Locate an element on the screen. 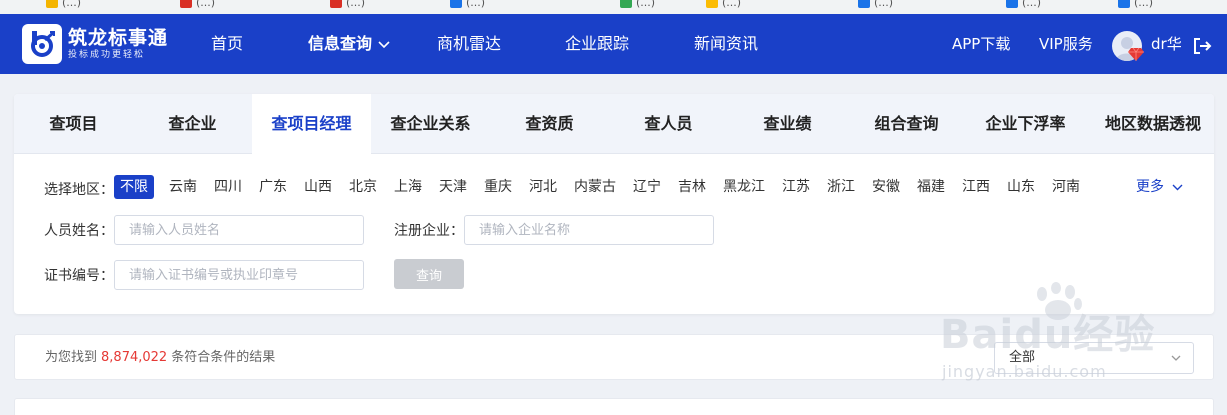 Image resolution: width=1227 pixels, height=415 pixels. username: dr华 is located at coordinates (1166, 44).